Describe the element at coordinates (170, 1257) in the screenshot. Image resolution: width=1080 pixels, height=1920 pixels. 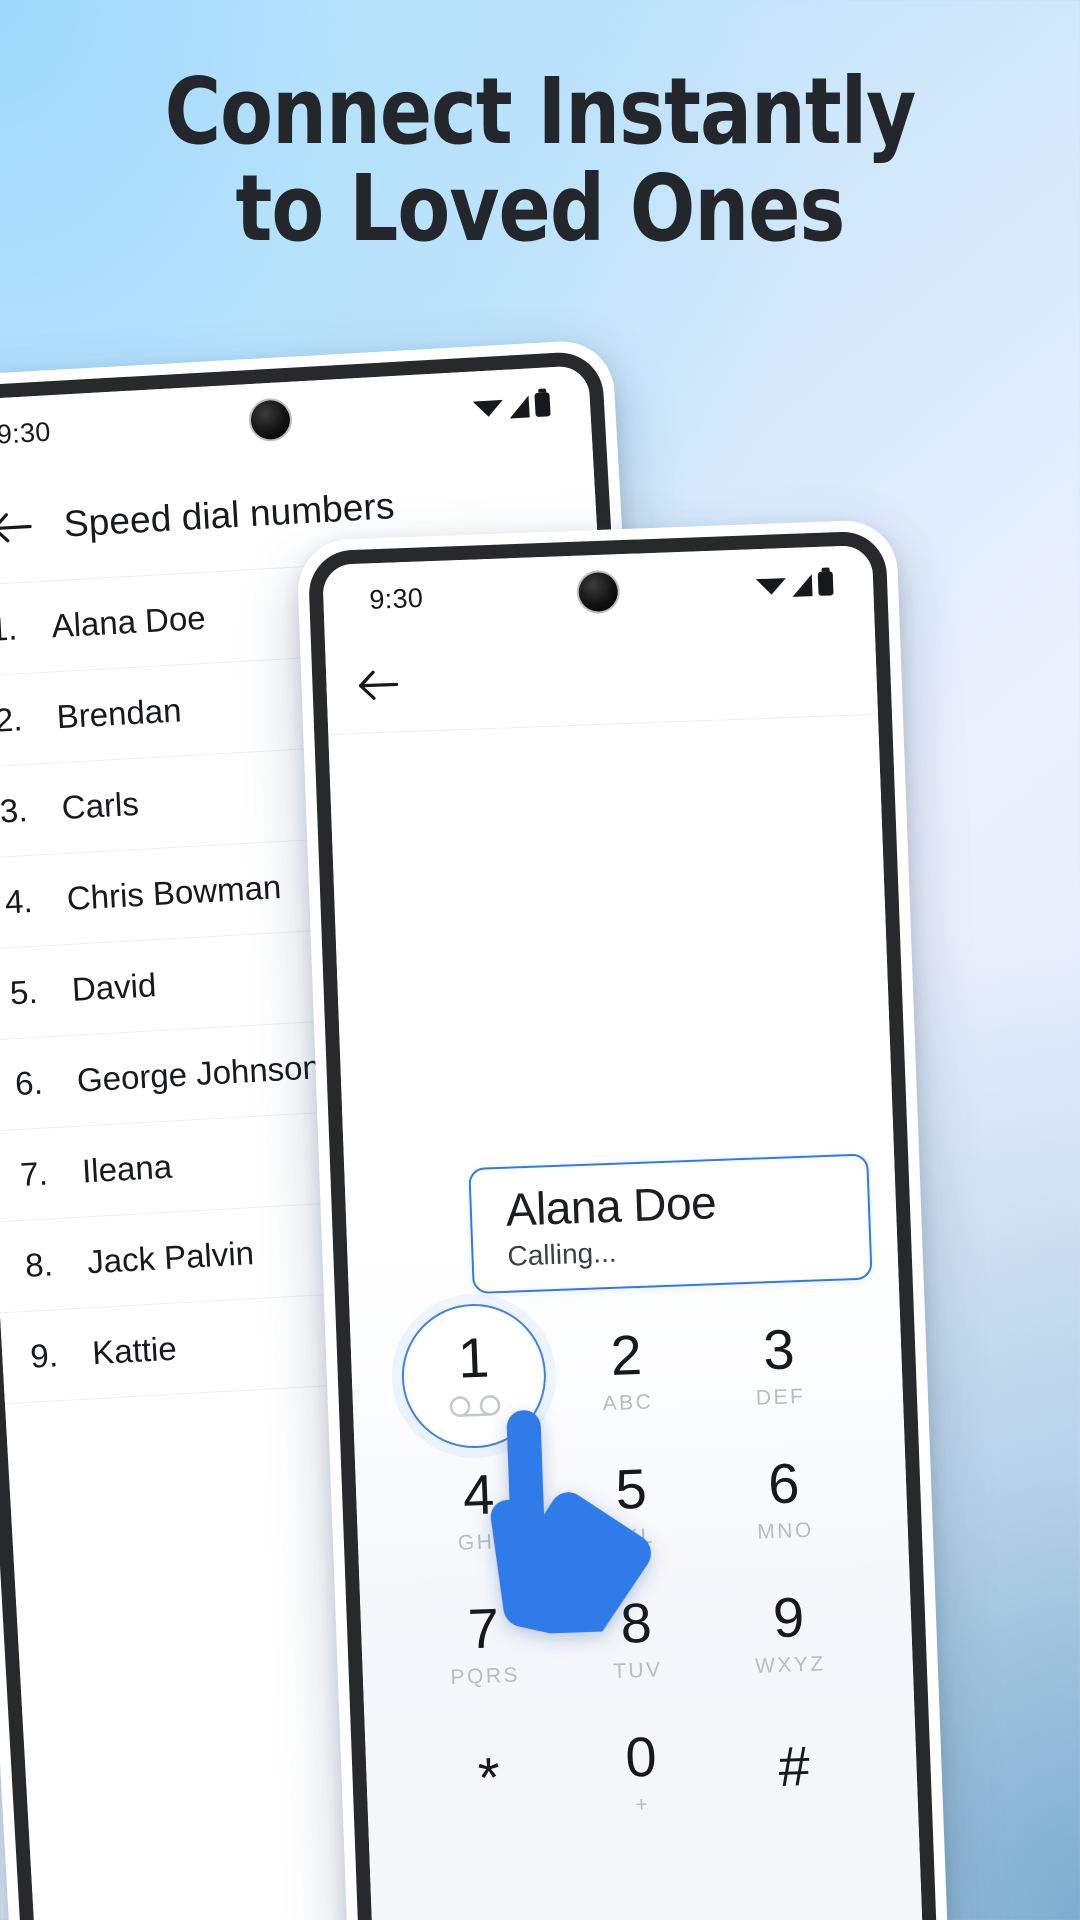
I see `speed-dial-name: Jack Palvin` at that location.